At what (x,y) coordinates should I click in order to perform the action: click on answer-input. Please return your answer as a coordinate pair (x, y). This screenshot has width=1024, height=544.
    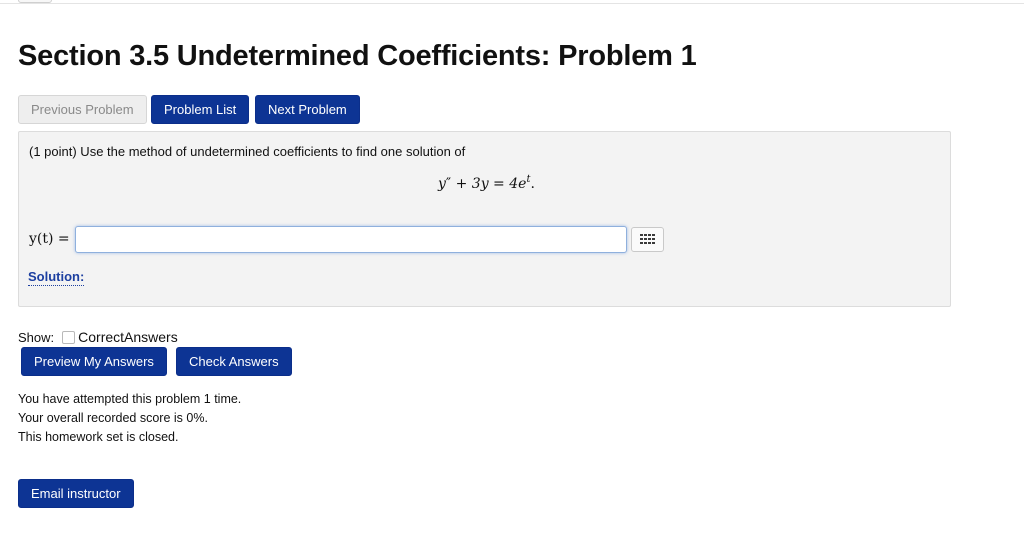
    Looking at the image, I should click on (351, 239).